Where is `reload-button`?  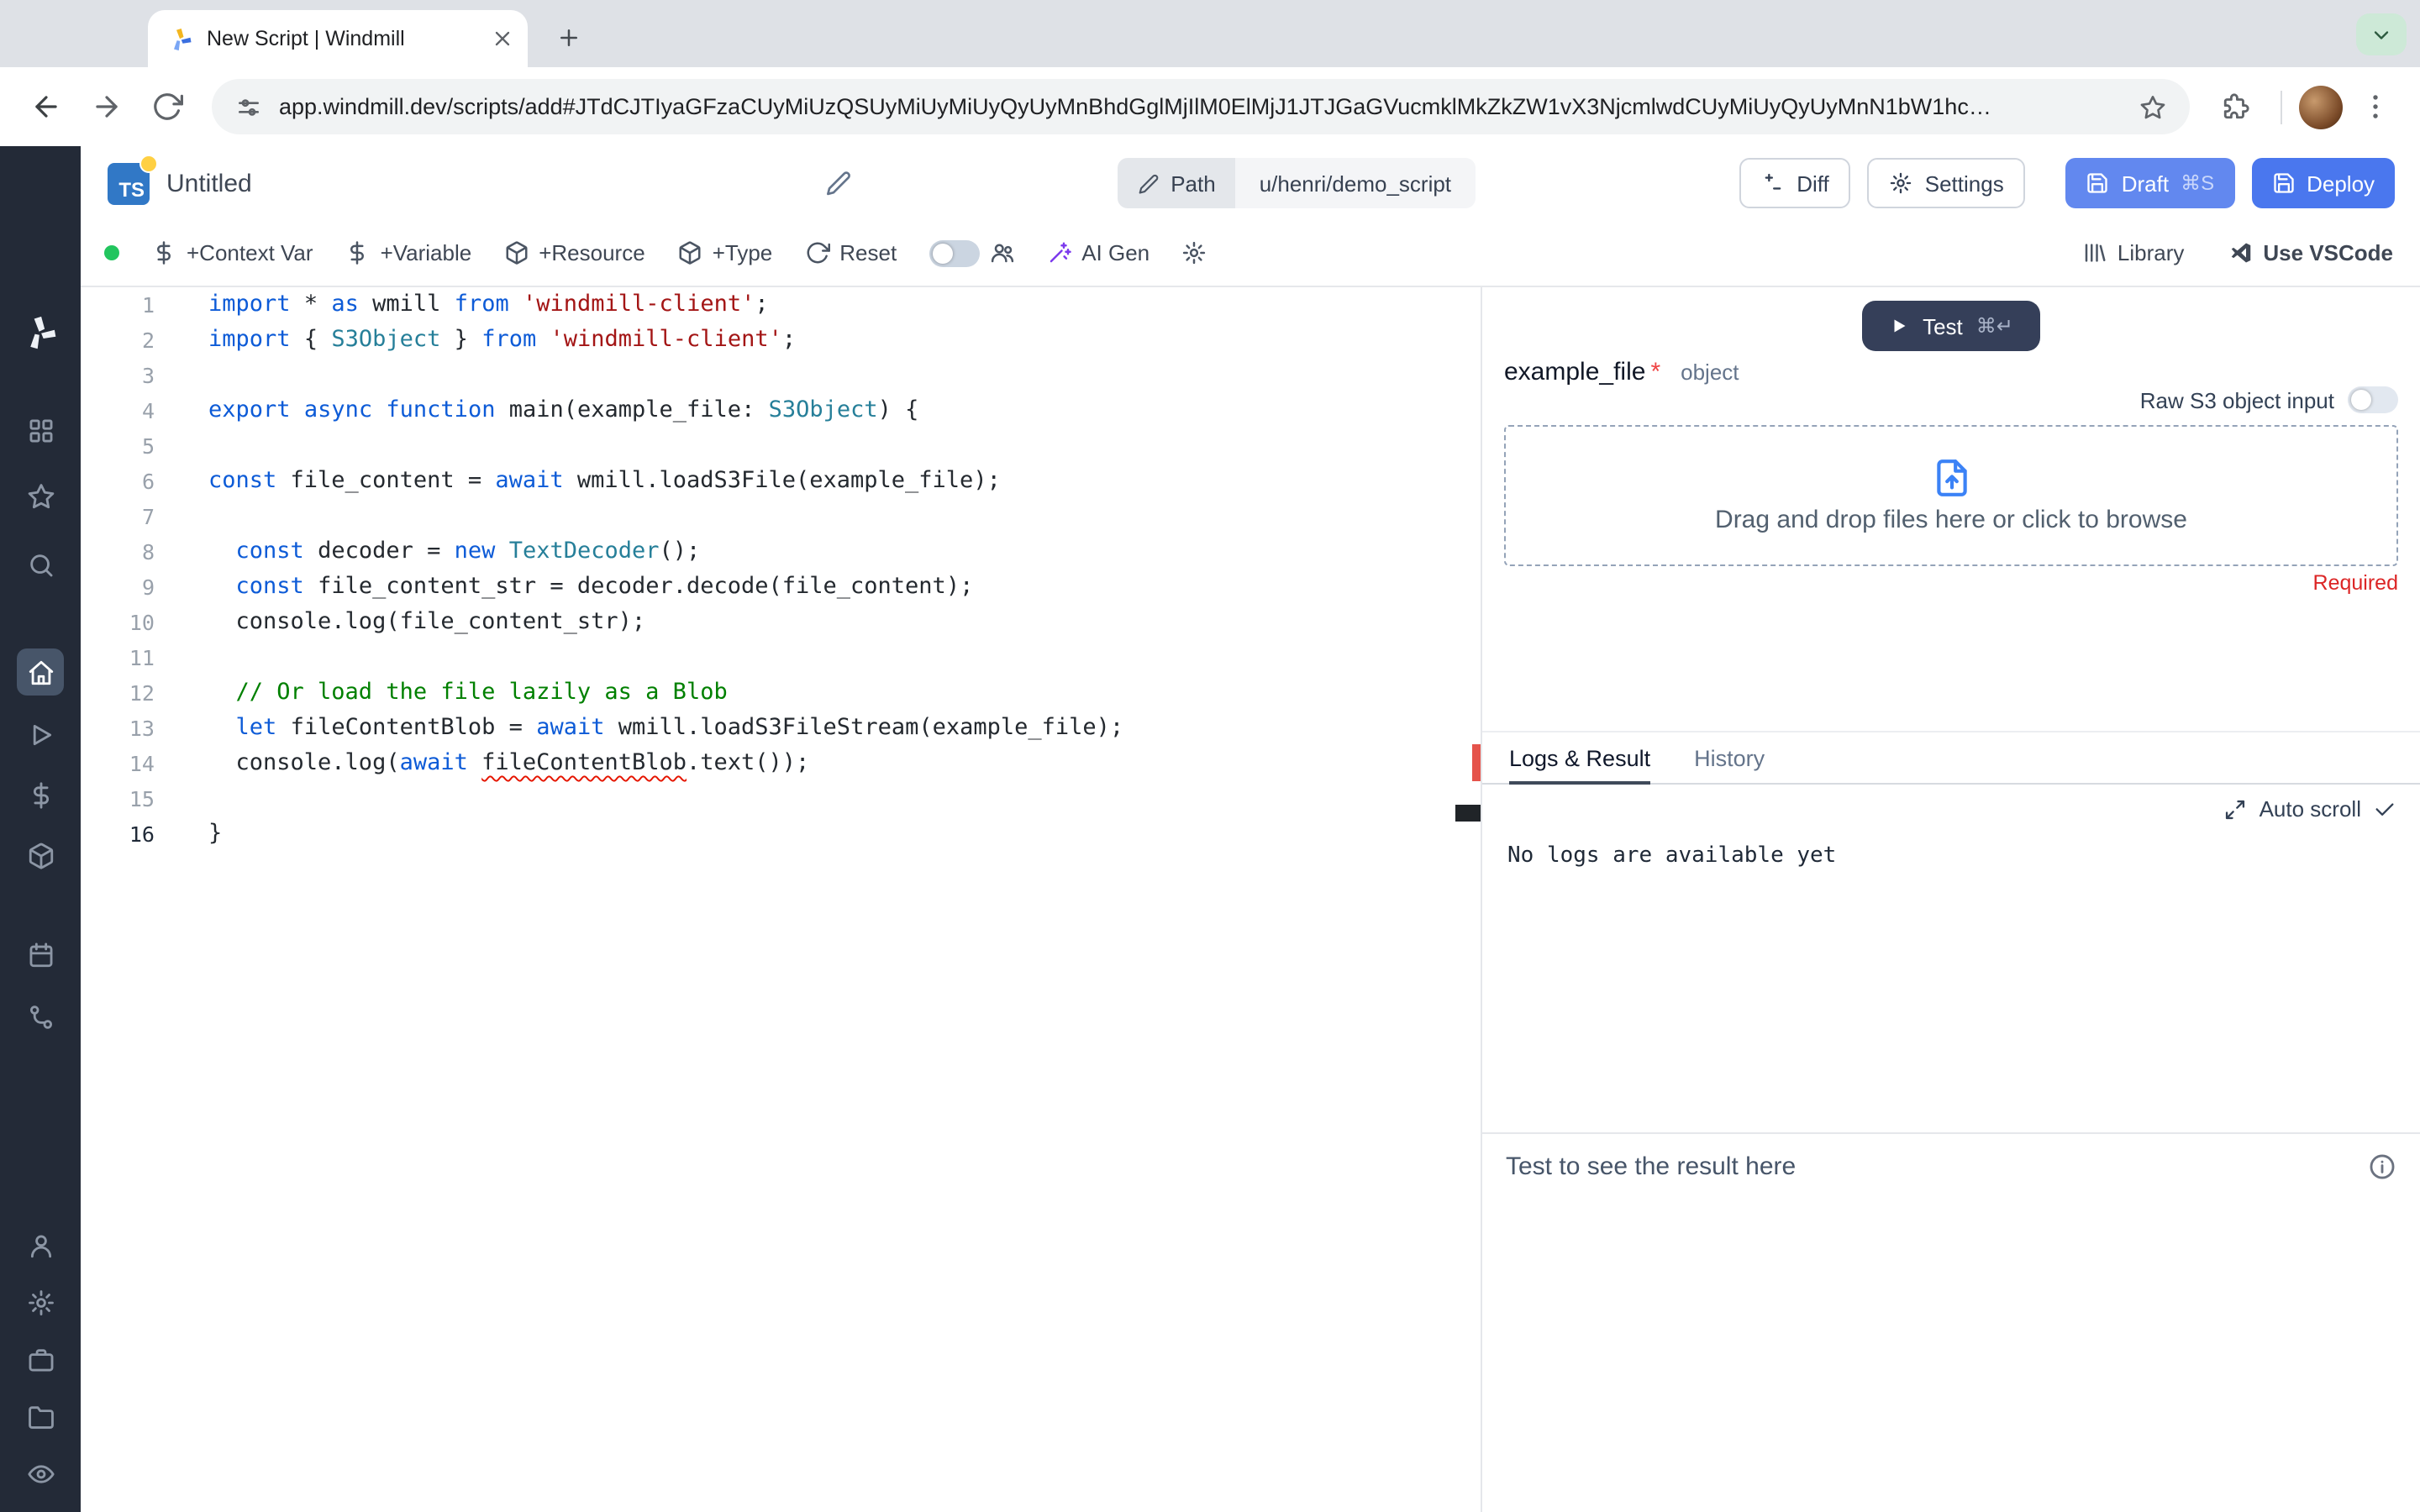 reload-button is located at coordinates (166, 106).